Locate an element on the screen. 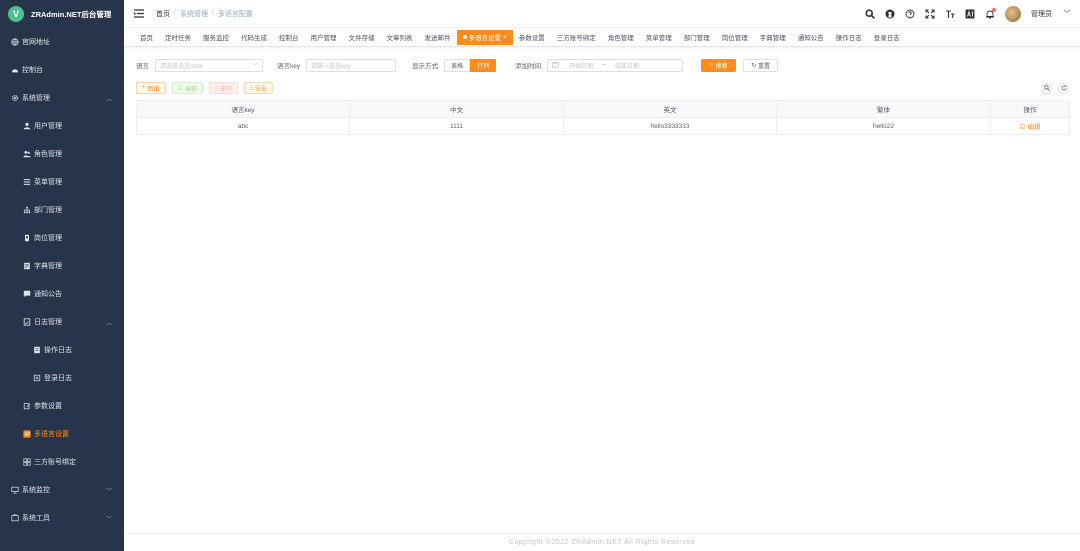  search-icon: ○ is located at coordinates (711, 65).